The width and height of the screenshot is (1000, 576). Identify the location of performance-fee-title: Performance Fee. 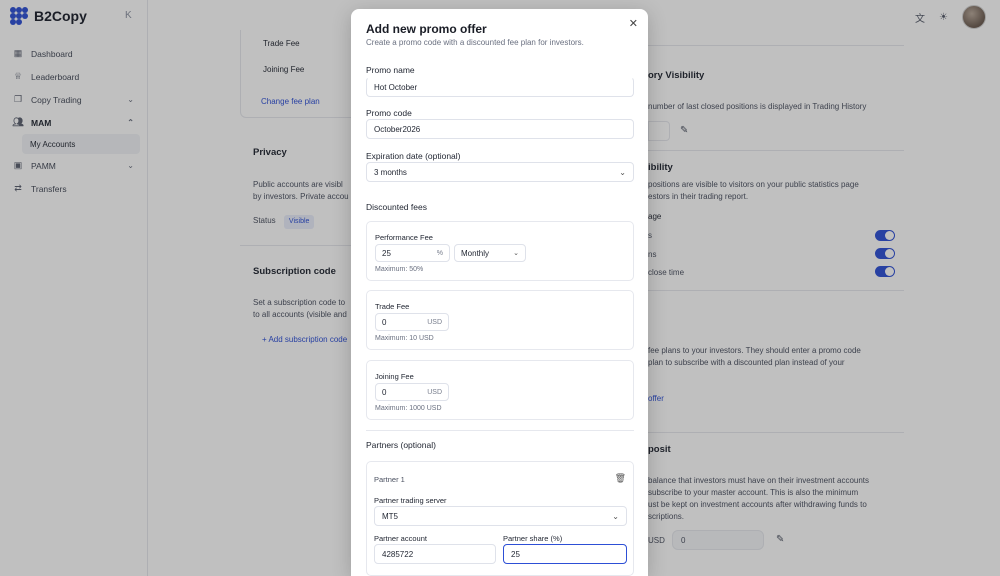
(404, 237).